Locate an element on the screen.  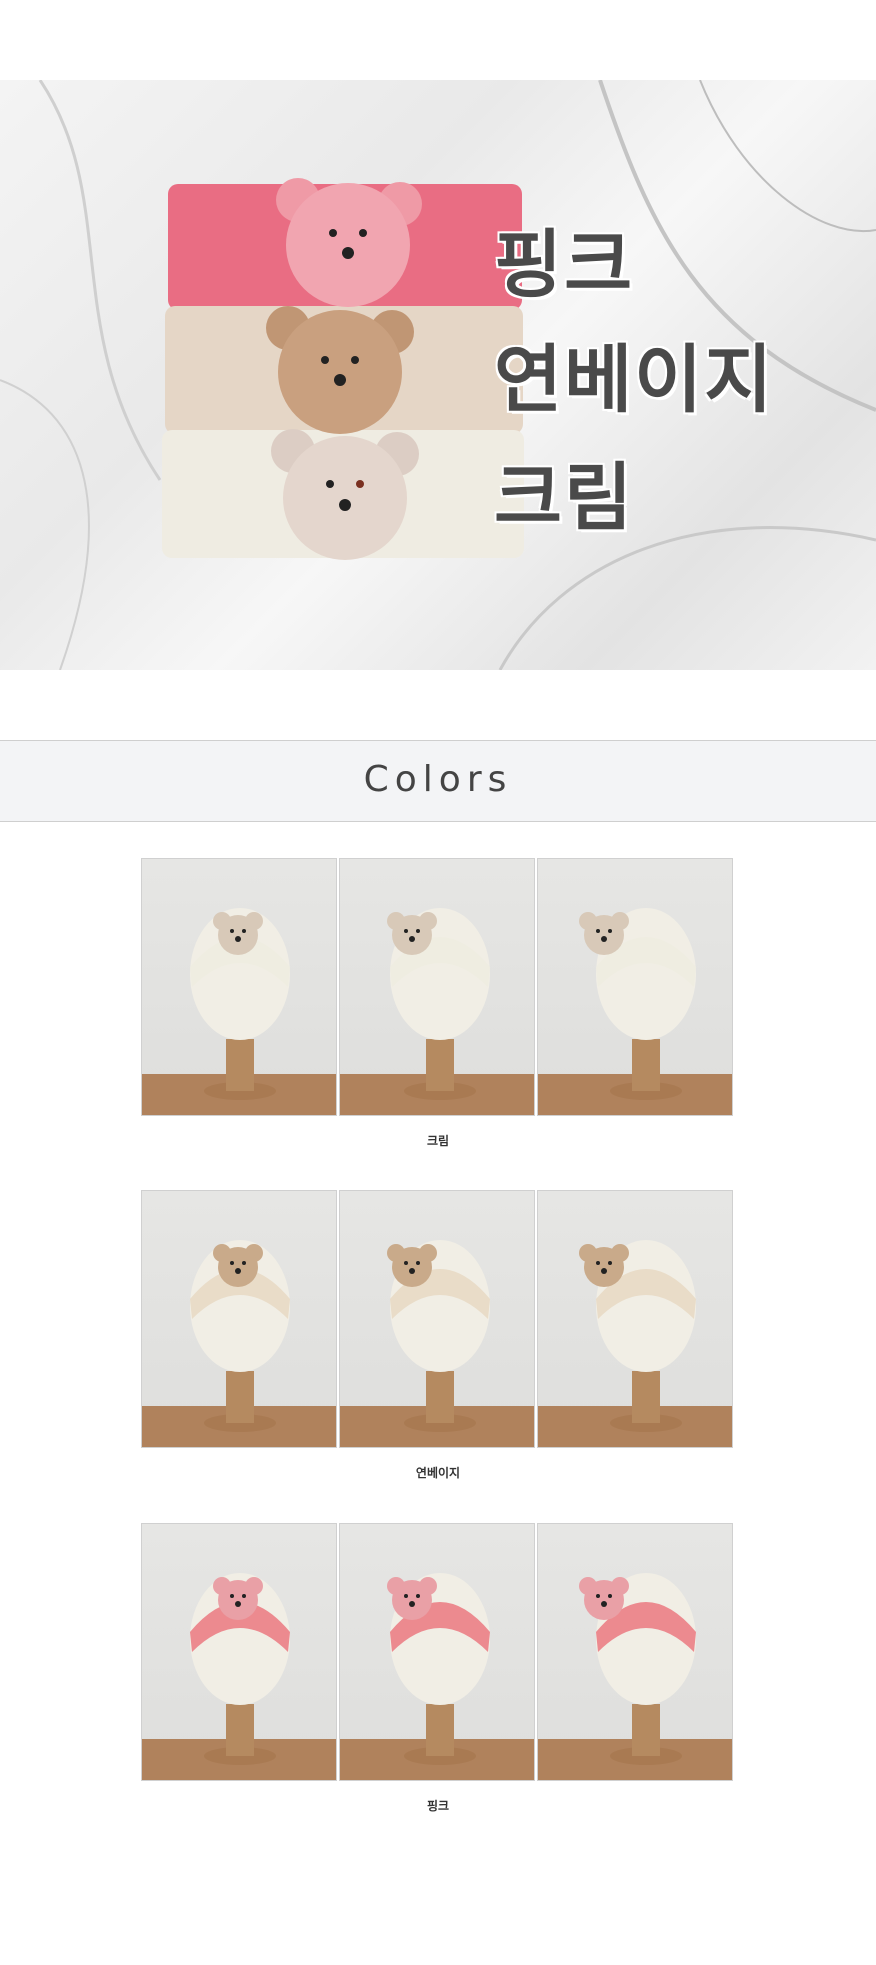
section-title: Colors is located at coordinates (438, 779).